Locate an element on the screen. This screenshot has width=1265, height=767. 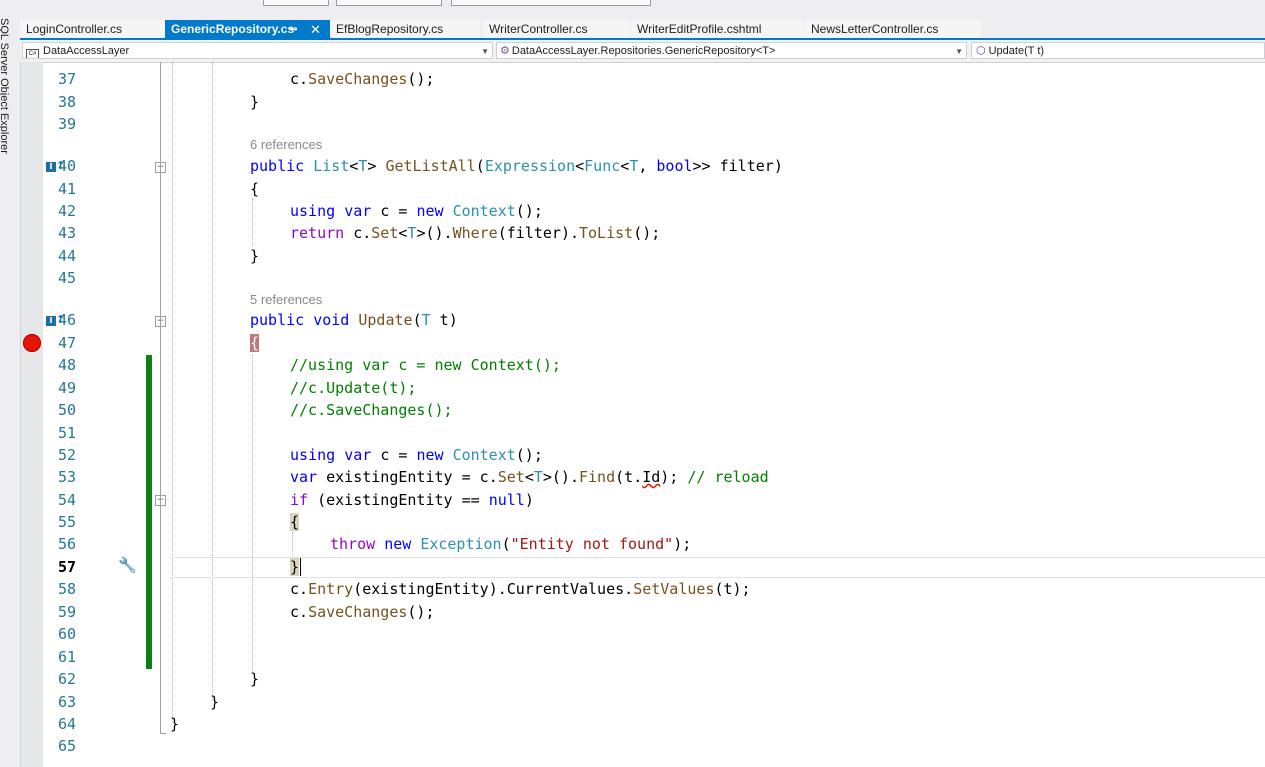
line-number: 61 is located at coordinates (66, 657).